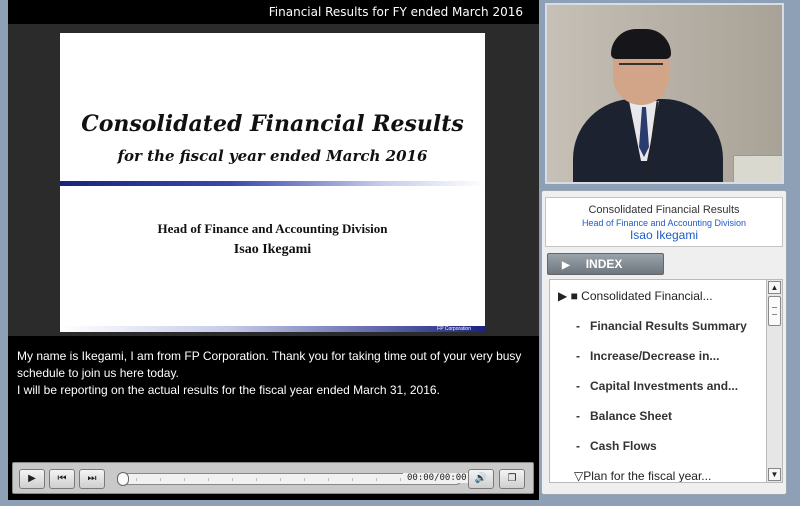 The image size is (800, 506). Describe the element at coordinates (123, 479) in the screenshot. I see `seek-handle` at that location.